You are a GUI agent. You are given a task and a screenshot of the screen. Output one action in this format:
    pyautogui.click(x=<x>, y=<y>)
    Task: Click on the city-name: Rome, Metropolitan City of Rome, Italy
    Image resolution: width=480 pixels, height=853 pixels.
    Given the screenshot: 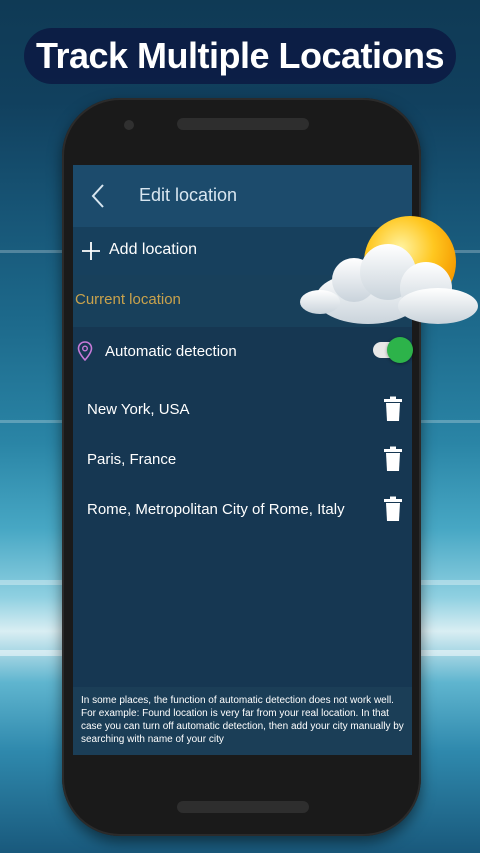 What is the action you would take?
    pyautogui.click(x=216, y=509)
    